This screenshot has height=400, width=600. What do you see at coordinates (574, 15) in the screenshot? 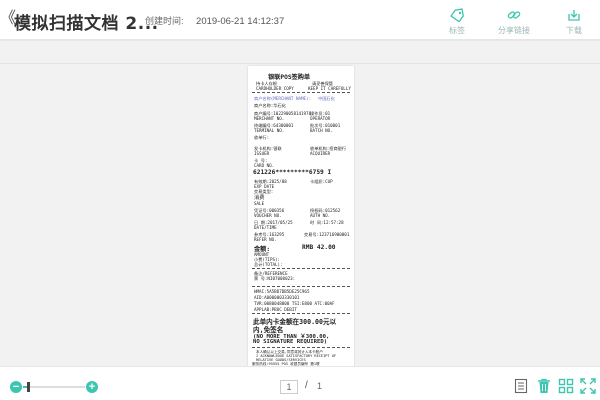
I see `download-icon` at bounding box center [574, 15].